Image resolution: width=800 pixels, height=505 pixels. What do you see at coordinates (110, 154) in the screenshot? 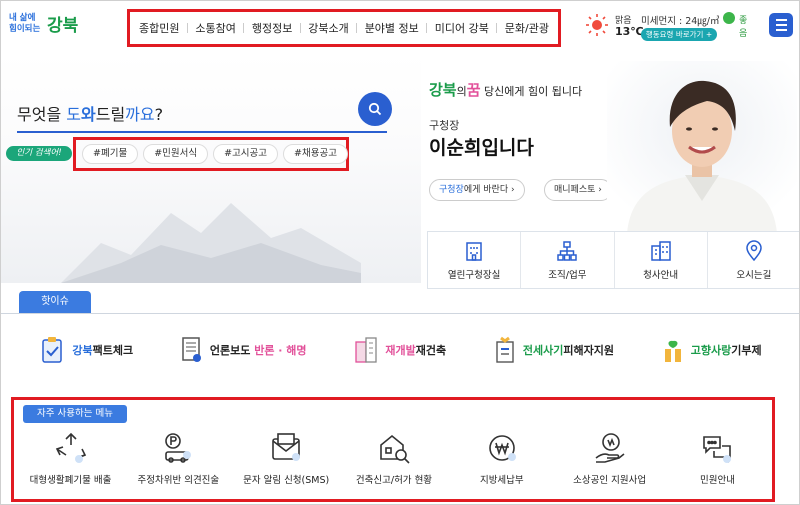
I see `tag-waste: #폐기물` at bounding box center [110, 154].